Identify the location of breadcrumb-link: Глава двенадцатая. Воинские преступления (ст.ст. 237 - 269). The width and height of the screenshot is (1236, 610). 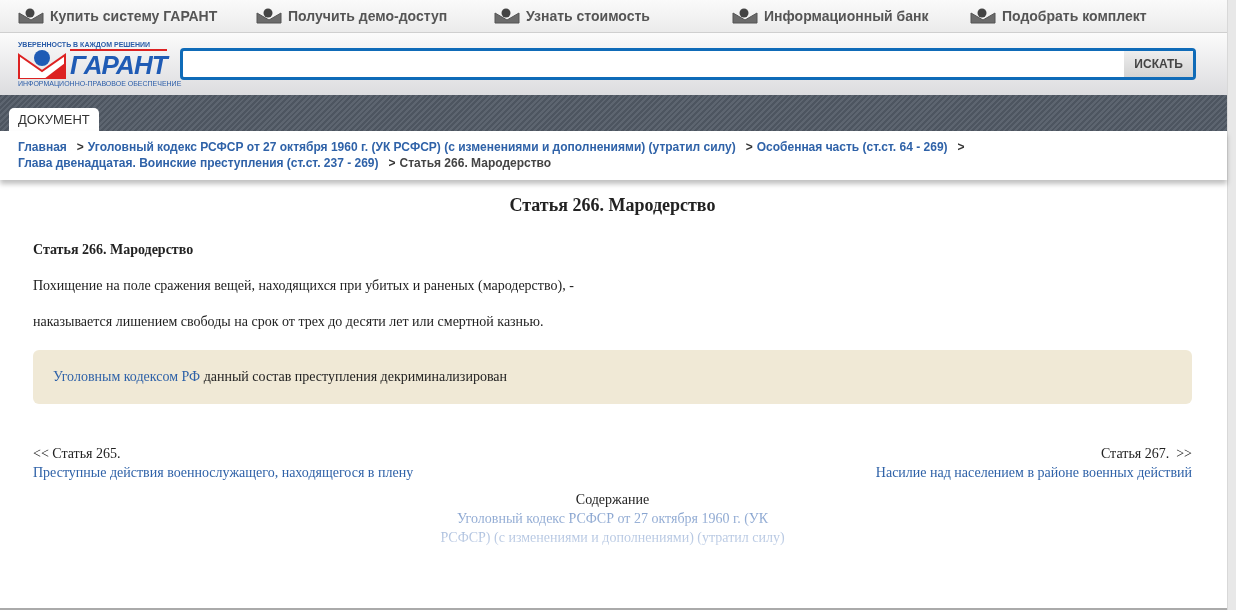
(198, 163).